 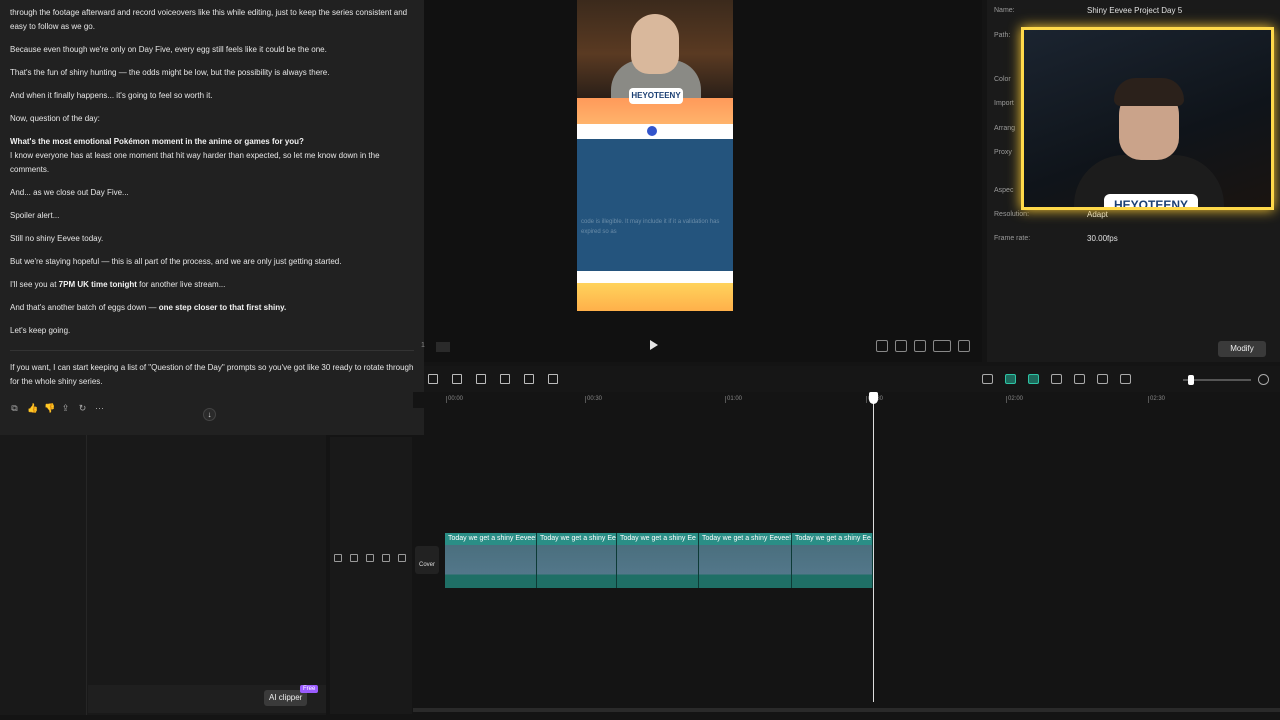 What do you see at coordinates (1102, 238) in the screenshot?
I see `prop-value-framerate: 30.00fps` at bounding box center [1102, 238].